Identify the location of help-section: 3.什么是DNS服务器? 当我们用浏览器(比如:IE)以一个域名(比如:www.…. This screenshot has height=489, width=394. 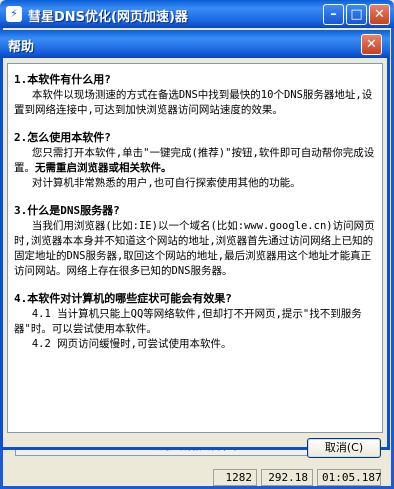
(195, 241).